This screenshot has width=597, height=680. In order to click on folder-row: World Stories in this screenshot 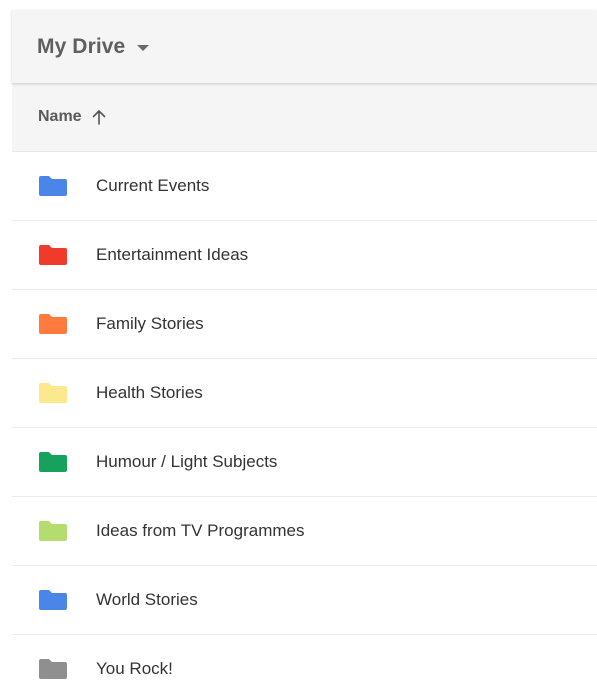, I will do `click(304, 600)`.